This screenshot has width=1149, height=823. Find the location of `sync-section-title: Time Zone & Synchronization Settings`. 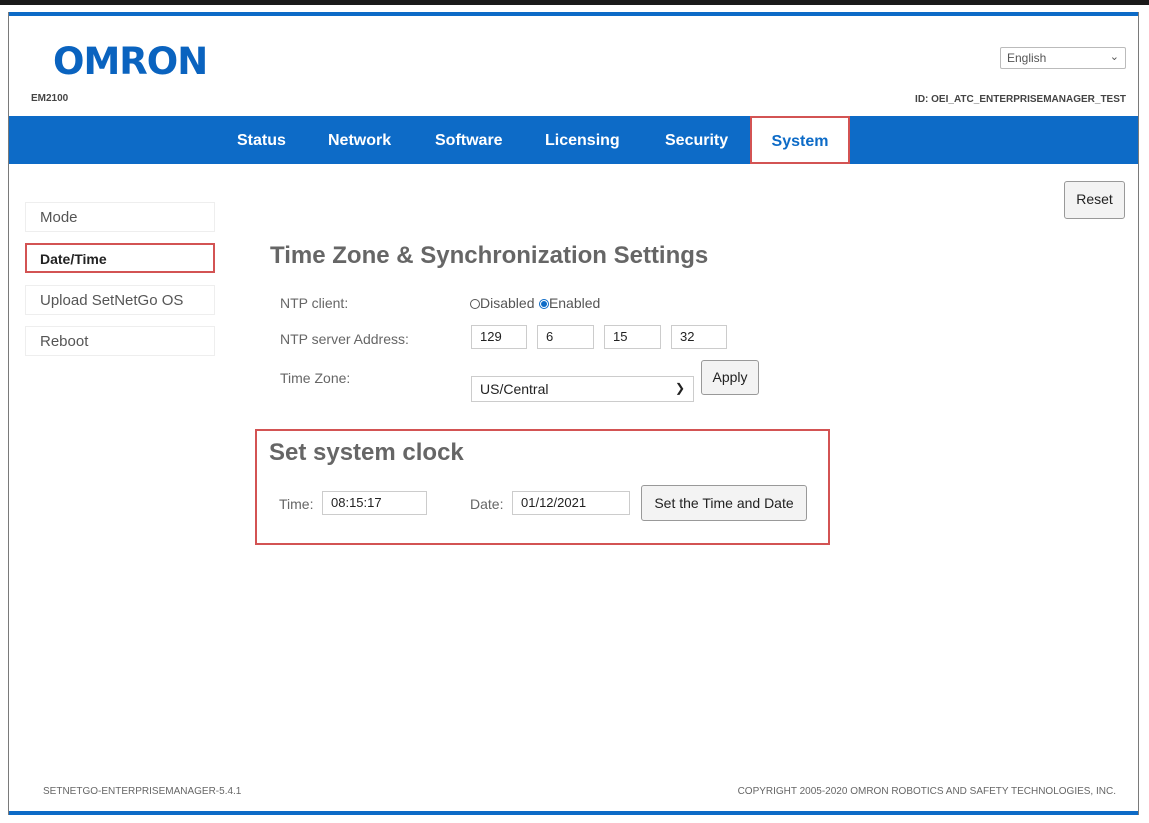

sync-section-title: Time Zone & Synchronization Settings is located at coordinates (489, 255).